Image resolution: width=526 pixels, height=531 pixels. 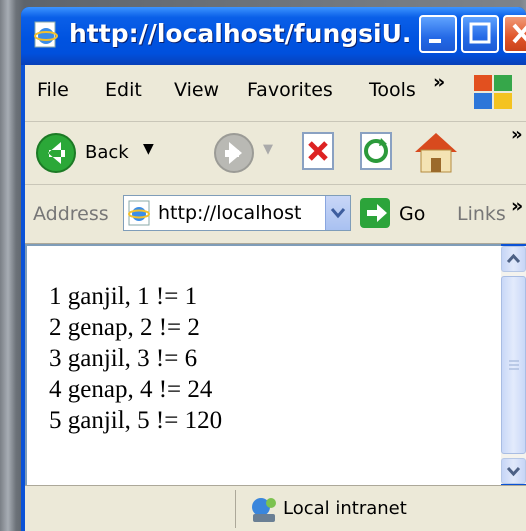 I want to click on local-intranet-icon, so click(x=264, y=510).